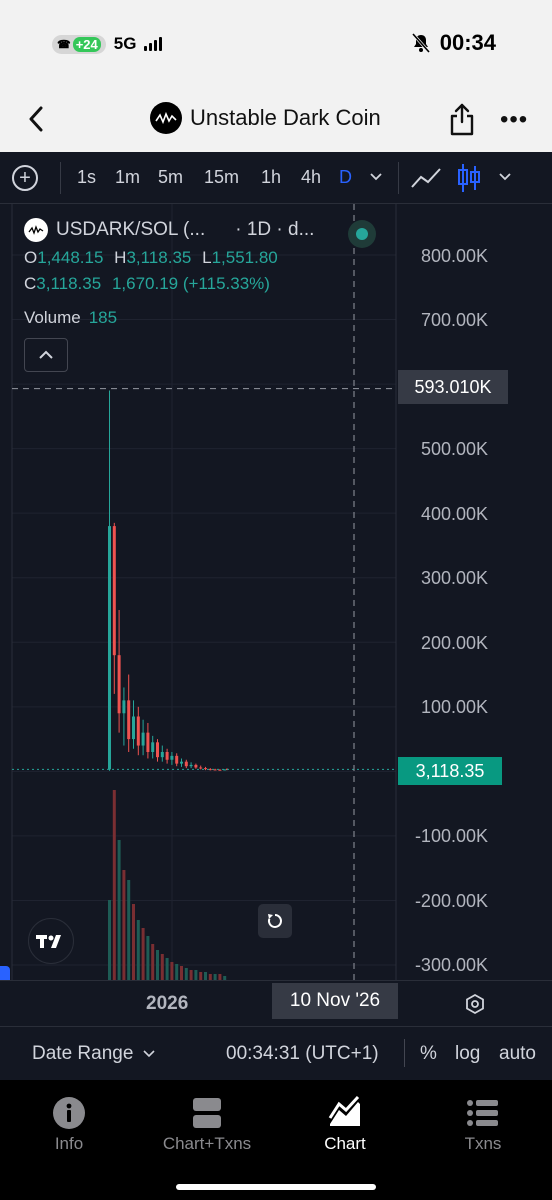 This screenshot has width=552, height=1200. I want to click on chart-toolbar: + 1s 1m 5m 15m 1h 4h D, so click(276, 178).